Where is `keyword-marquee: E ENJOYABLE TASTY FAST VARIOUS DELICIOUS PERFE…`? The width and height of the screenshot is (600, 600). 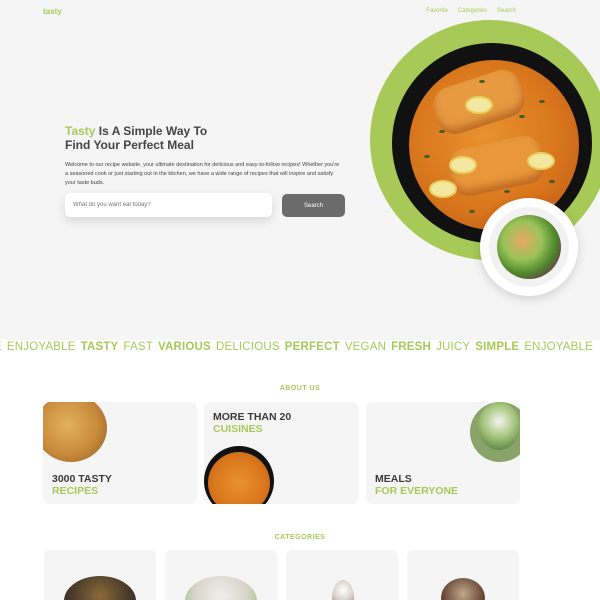 keyword-marquee: E ENJOYABLE TASTY FAST VARIOUS DELICIOUS PERFE… is located at coordinates (297, 349).